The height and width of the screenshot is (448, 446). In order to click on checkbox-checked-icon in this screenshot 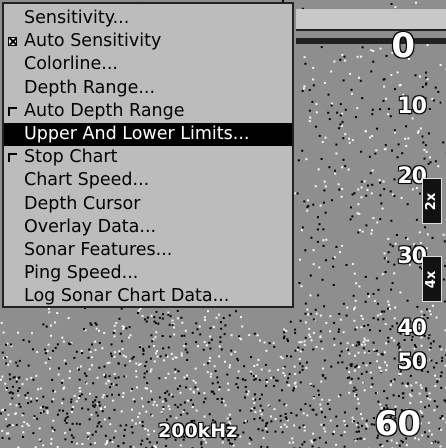, I will do `click(12, 42)`.